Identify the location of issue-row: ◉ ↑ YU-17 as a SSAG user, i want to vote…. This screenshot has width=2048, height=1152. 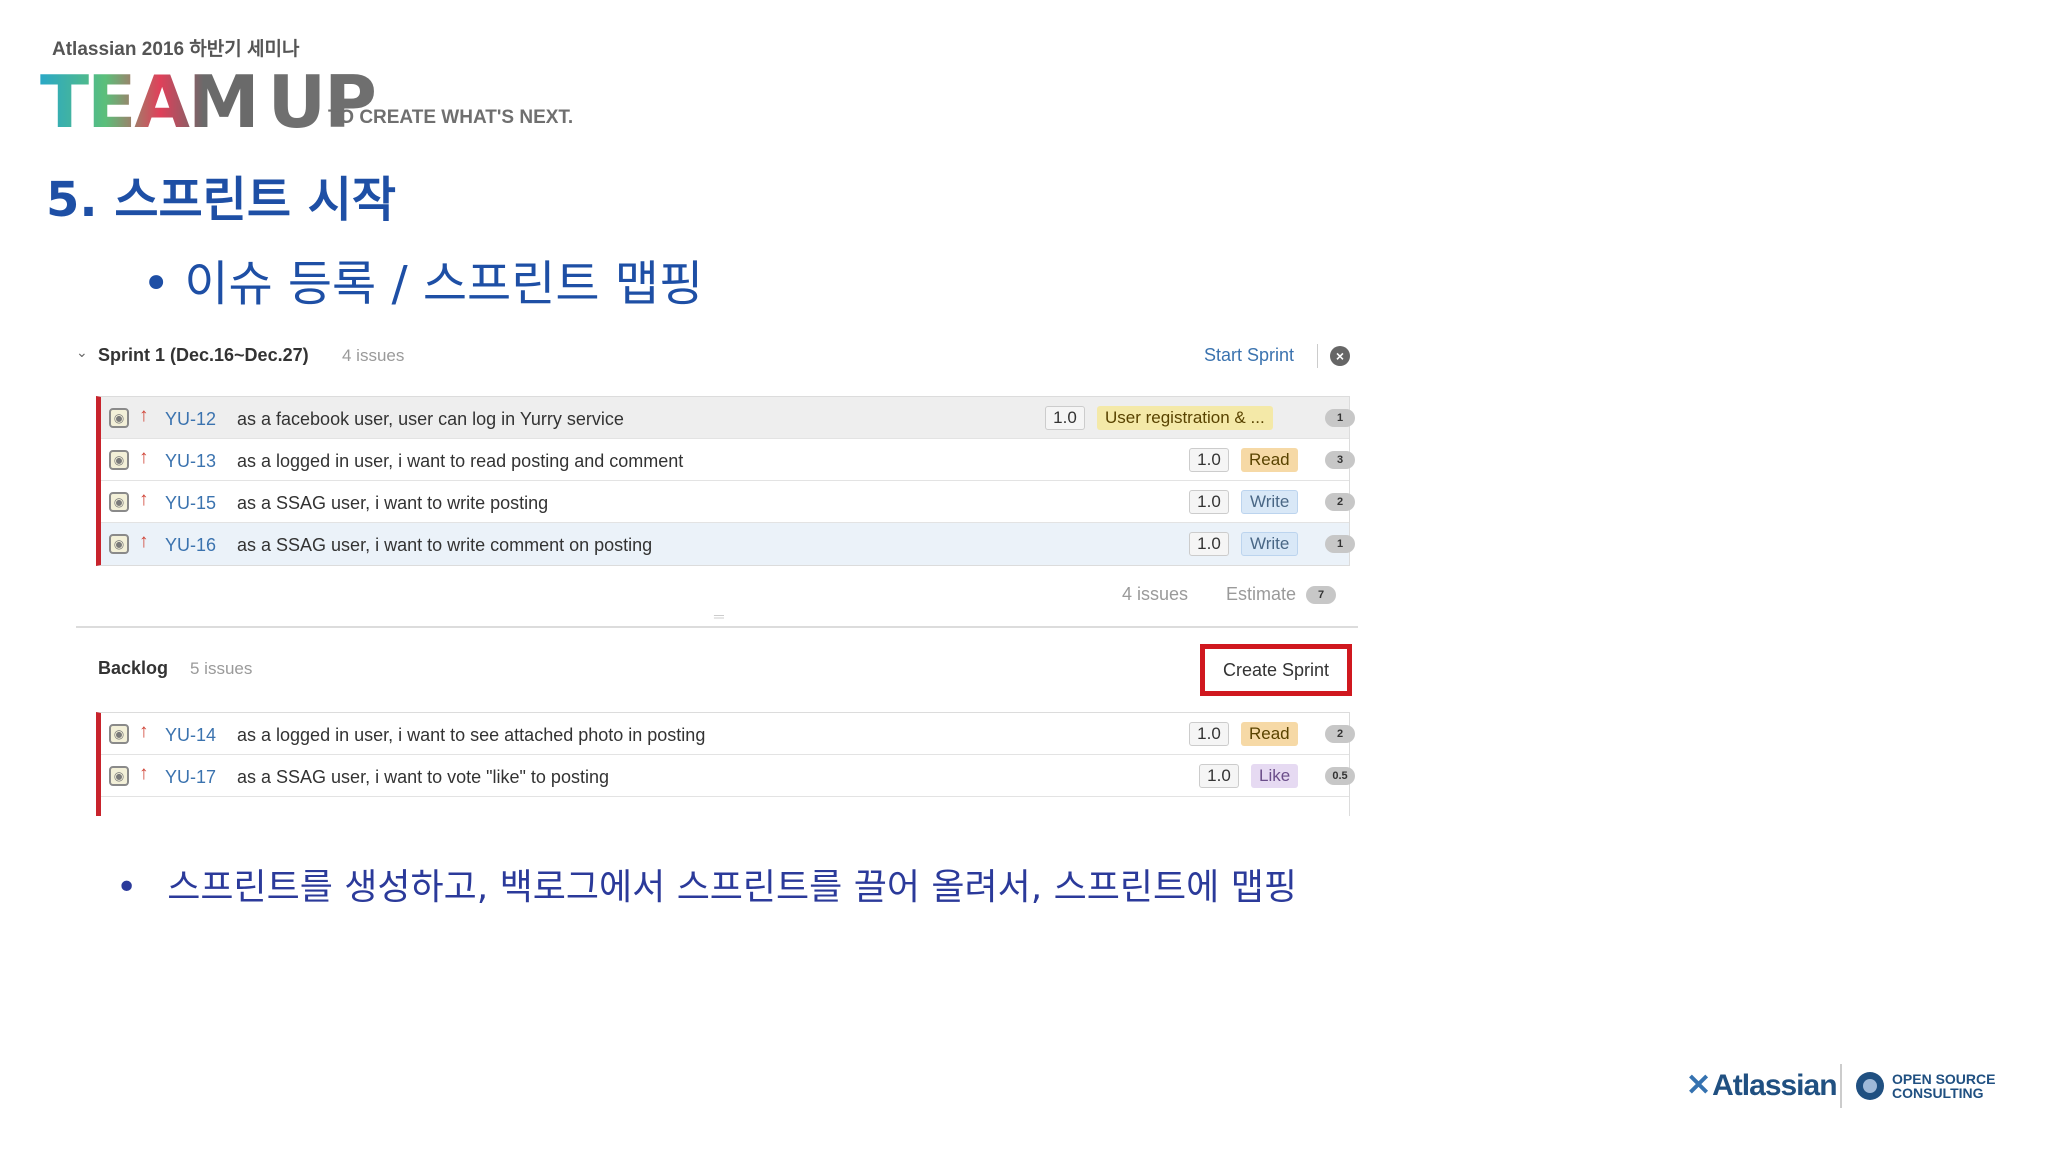
(728, 776).